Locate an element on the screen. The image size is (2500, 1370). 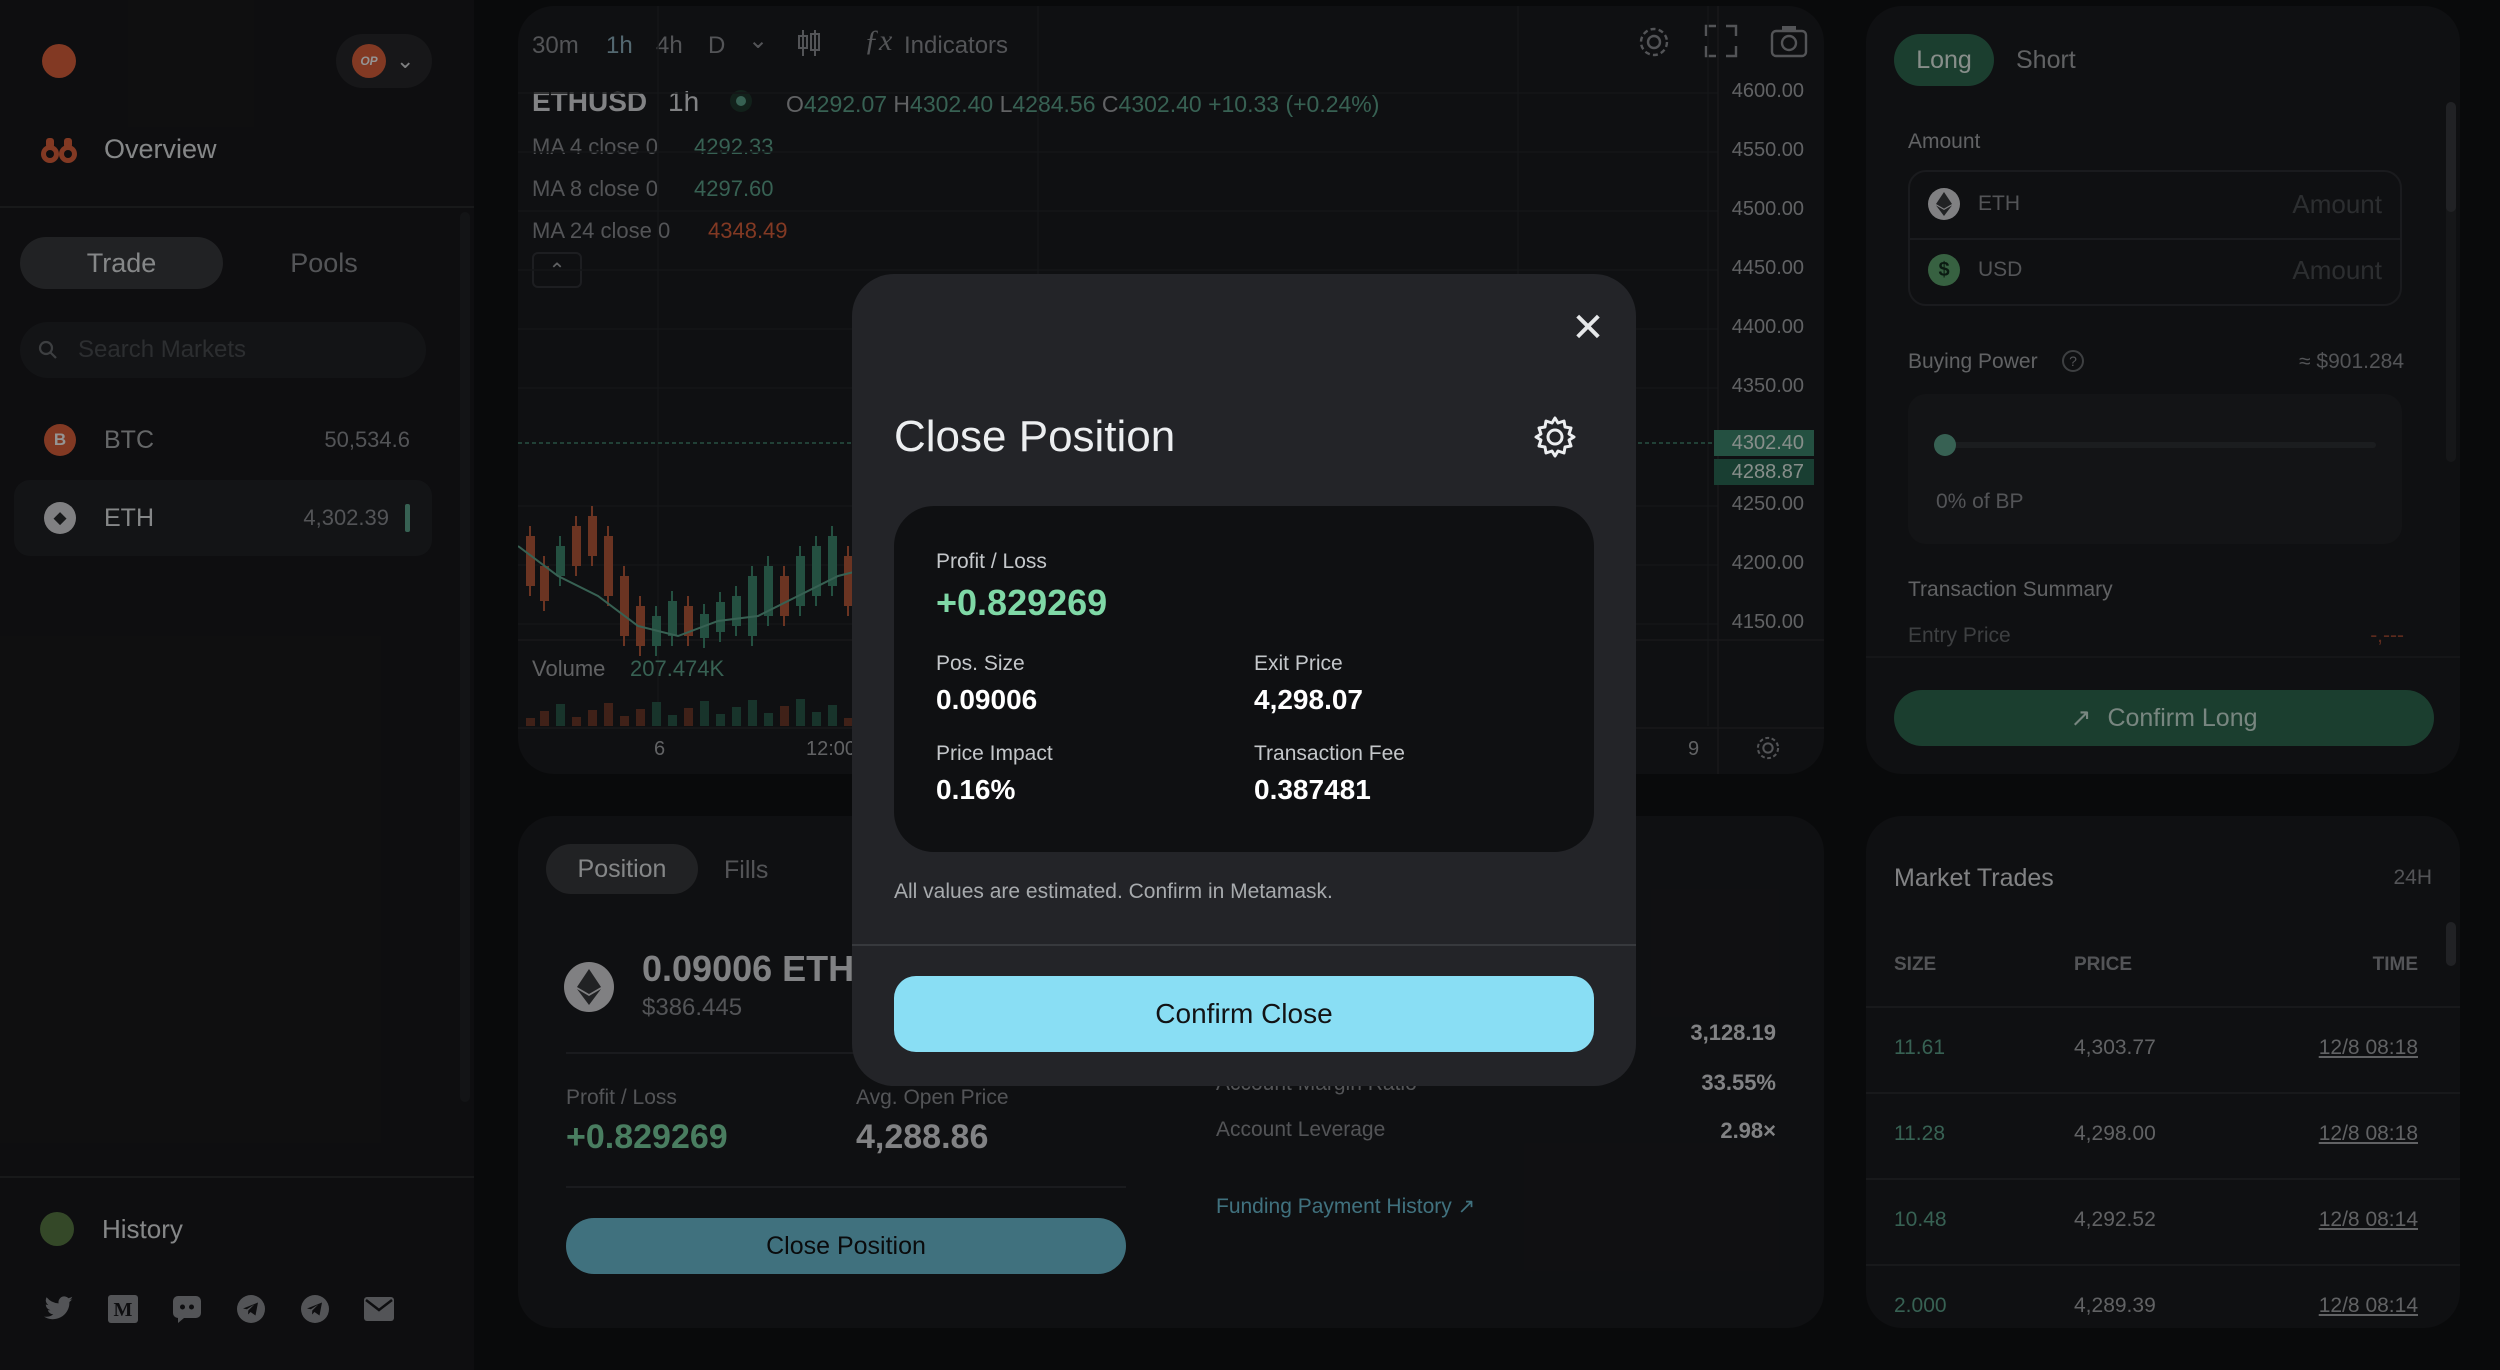
transaction-fee-value: 0.387481 is located at coordinates (1312, 789).